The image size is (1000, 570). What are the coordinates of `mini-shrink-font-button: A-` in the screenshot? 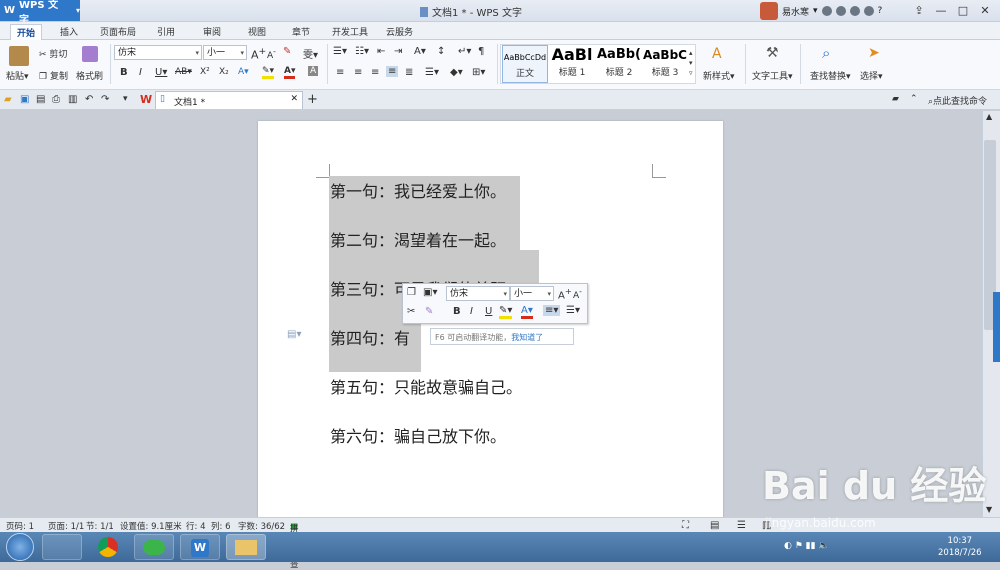 It's located at (577, 294).